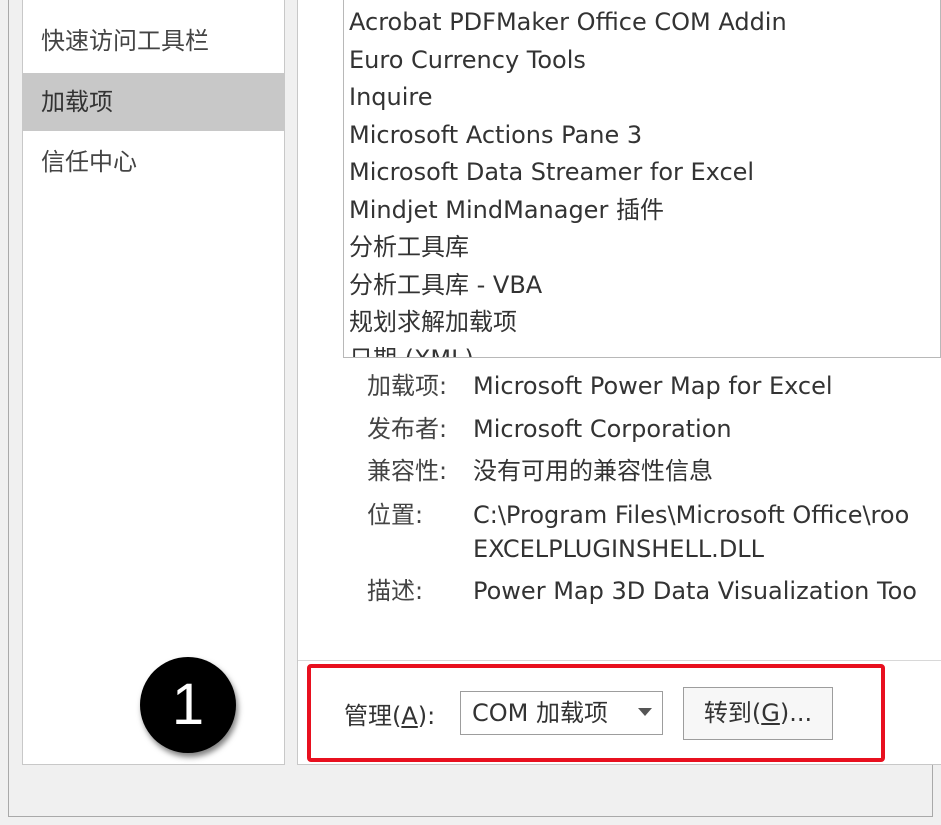 This screenshot has height=825, width=941. I want to click on list-item: Microsoft Actions Pane 3, so click(495, 135).